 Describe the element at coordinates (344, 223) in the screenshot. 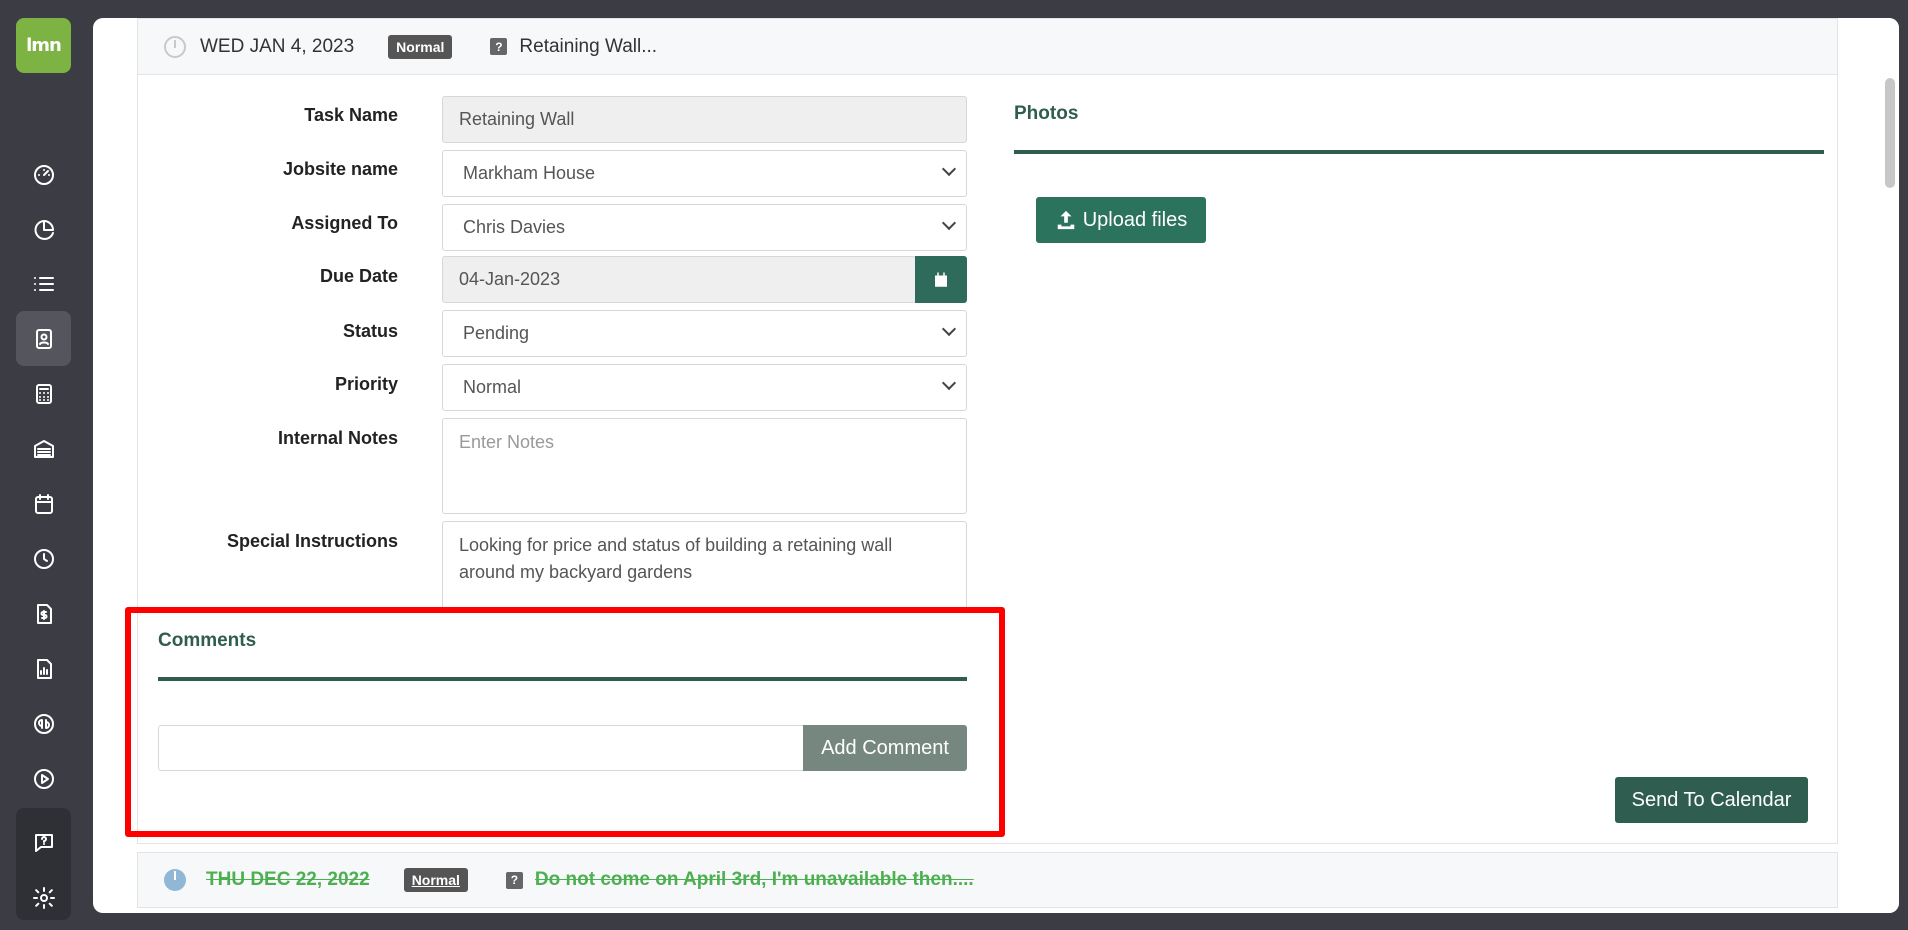

I see `assigned-label: Assigned To` at that location.